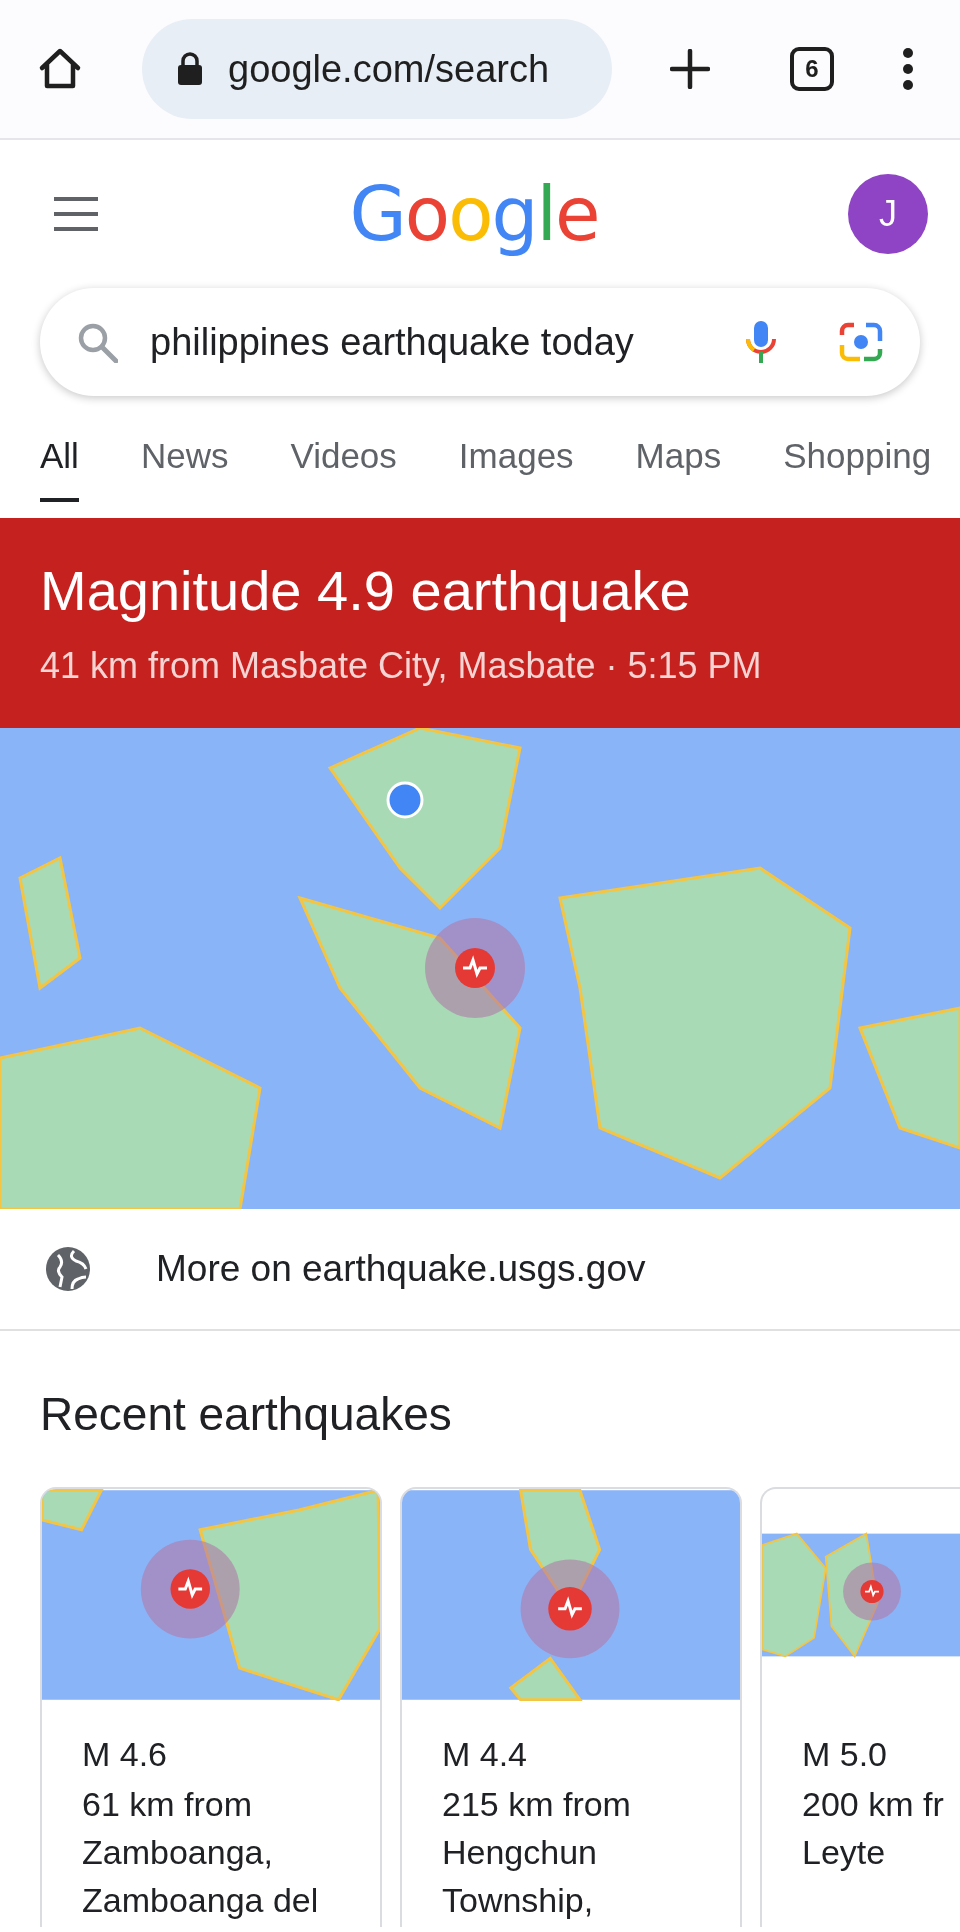 Image resolution: width=960 pixels, height=1932 pixels. Describe the element at coordinates (537, 1852) in the screenshot. I see `location-text: 215 km from Hengchun Township,` at that location.